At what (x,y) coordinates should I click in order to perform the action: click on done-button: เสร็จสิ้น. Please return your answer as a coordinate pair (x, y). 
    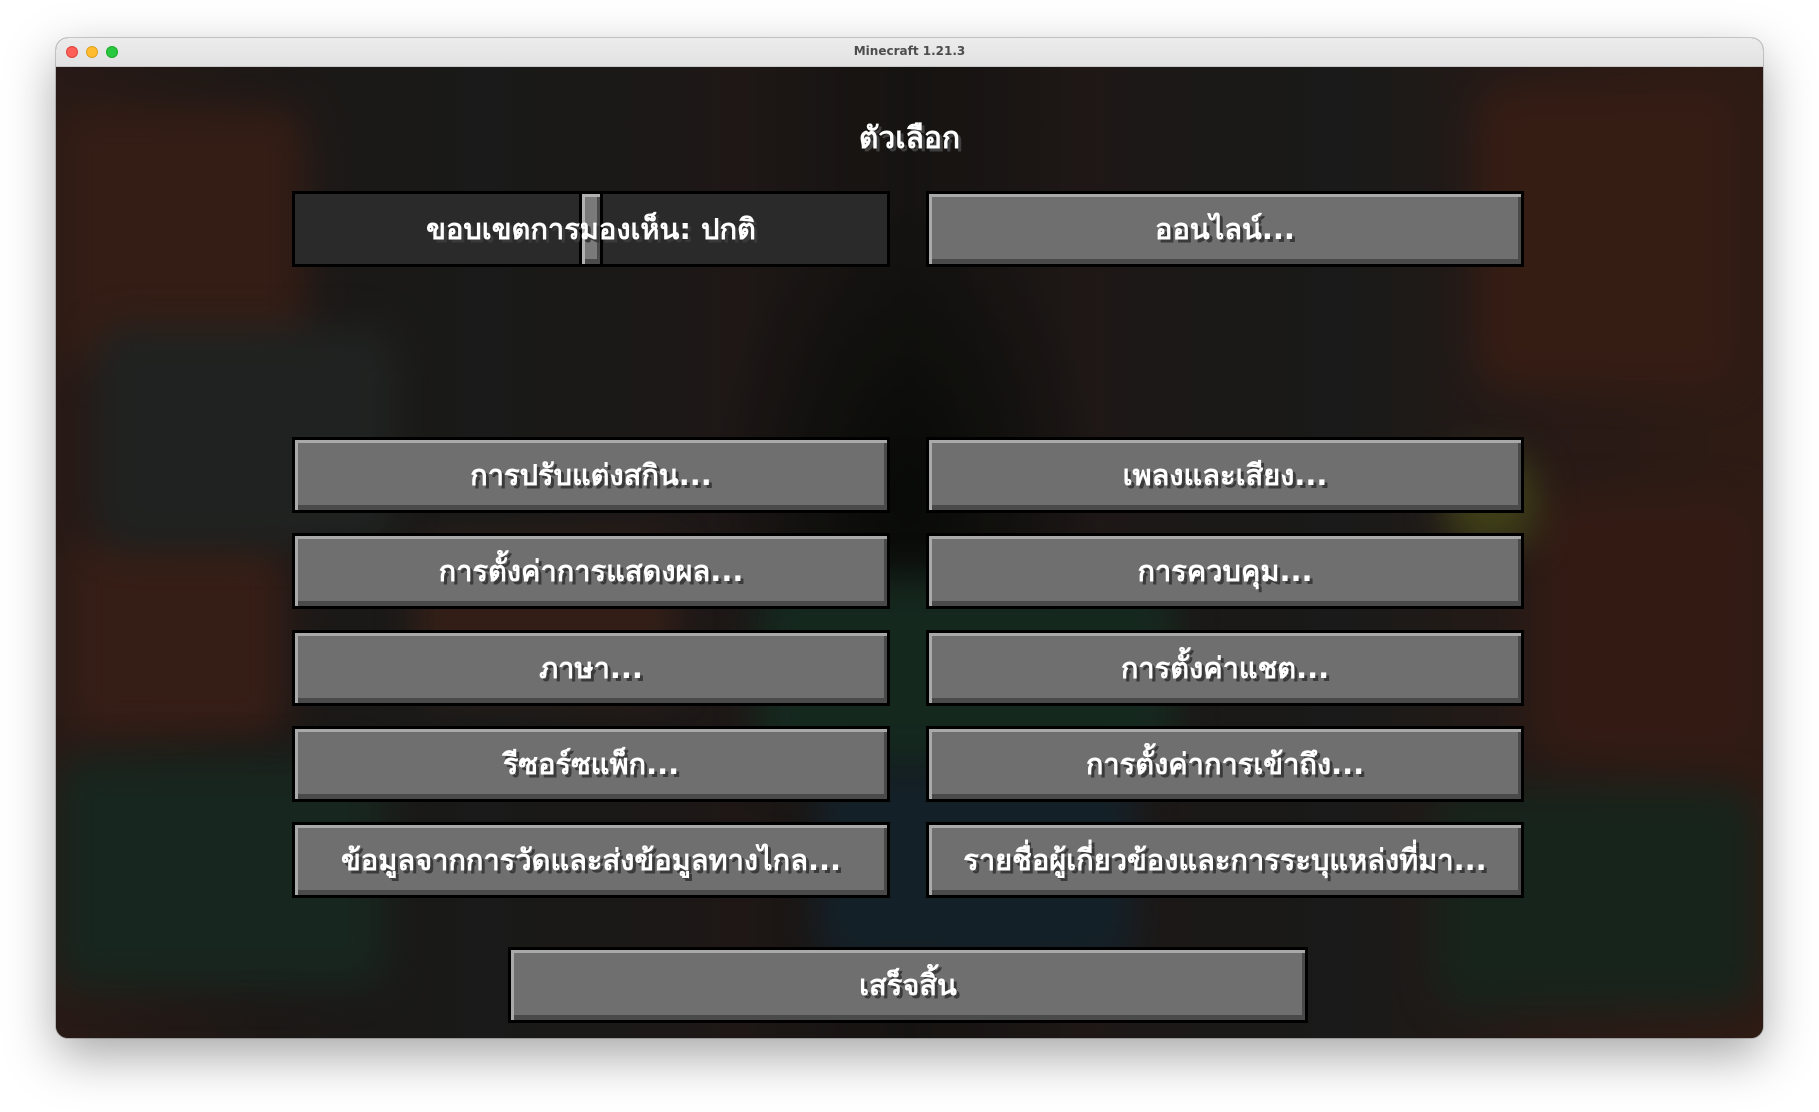
    Looking at the image, I should click on (908, 985).